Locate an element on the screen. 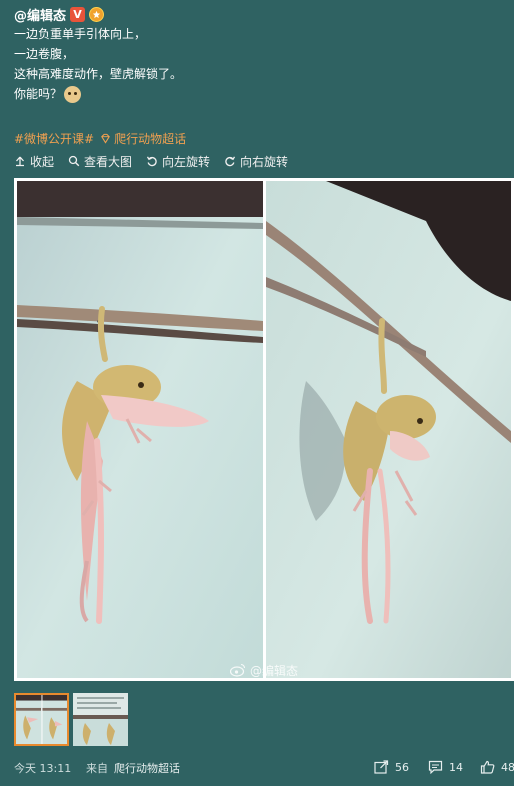 This screenshot has width=514, height=786. verified-icon: V is located at coordinates (78, 14).